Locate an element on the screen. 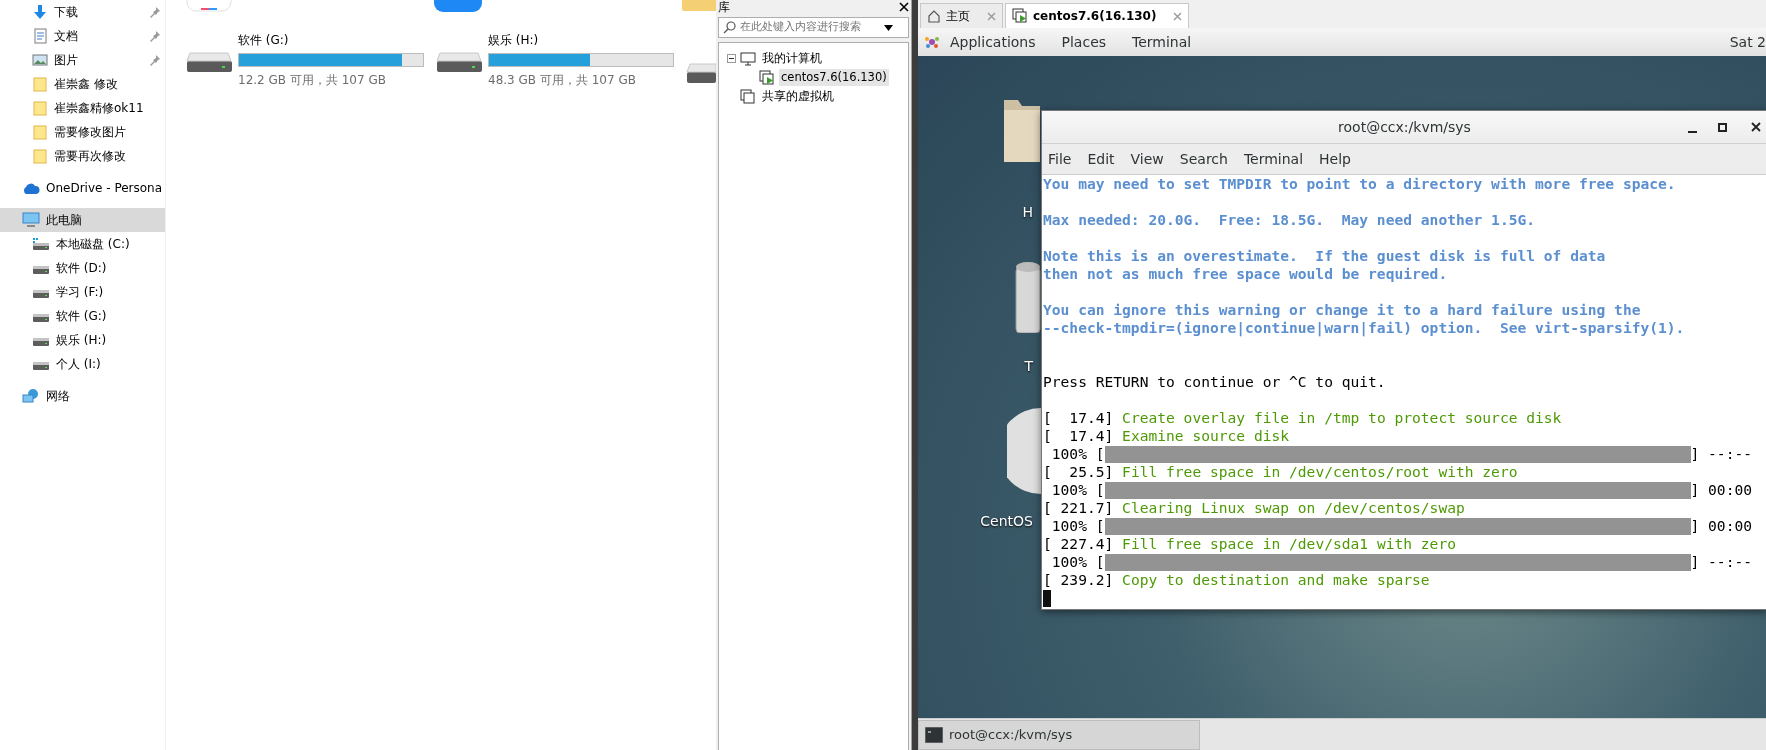  collapse-icon is located at coordinates (731, 58).